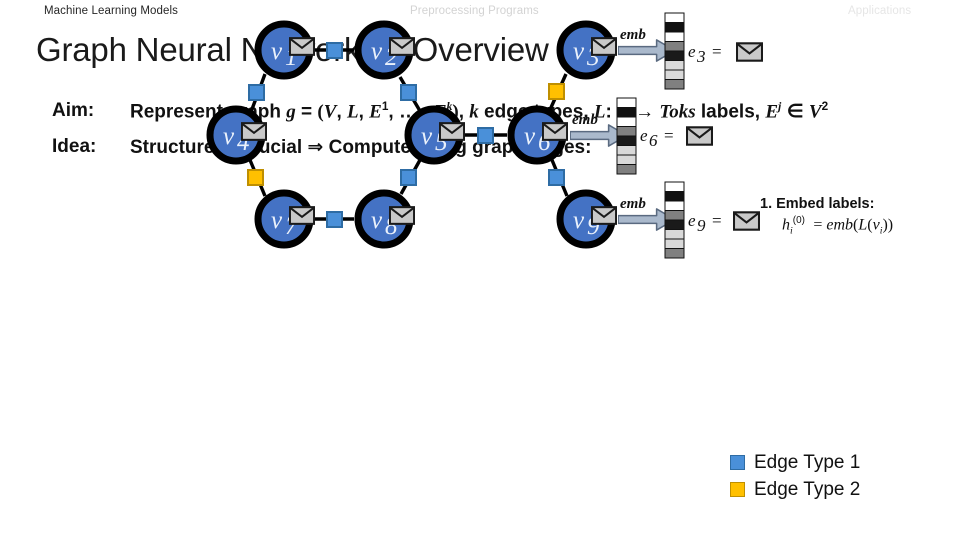  What do you see at coordinates (579, 220) in the screenshot?
I see `node-v9-label: v` at bounding box center [579, 220].